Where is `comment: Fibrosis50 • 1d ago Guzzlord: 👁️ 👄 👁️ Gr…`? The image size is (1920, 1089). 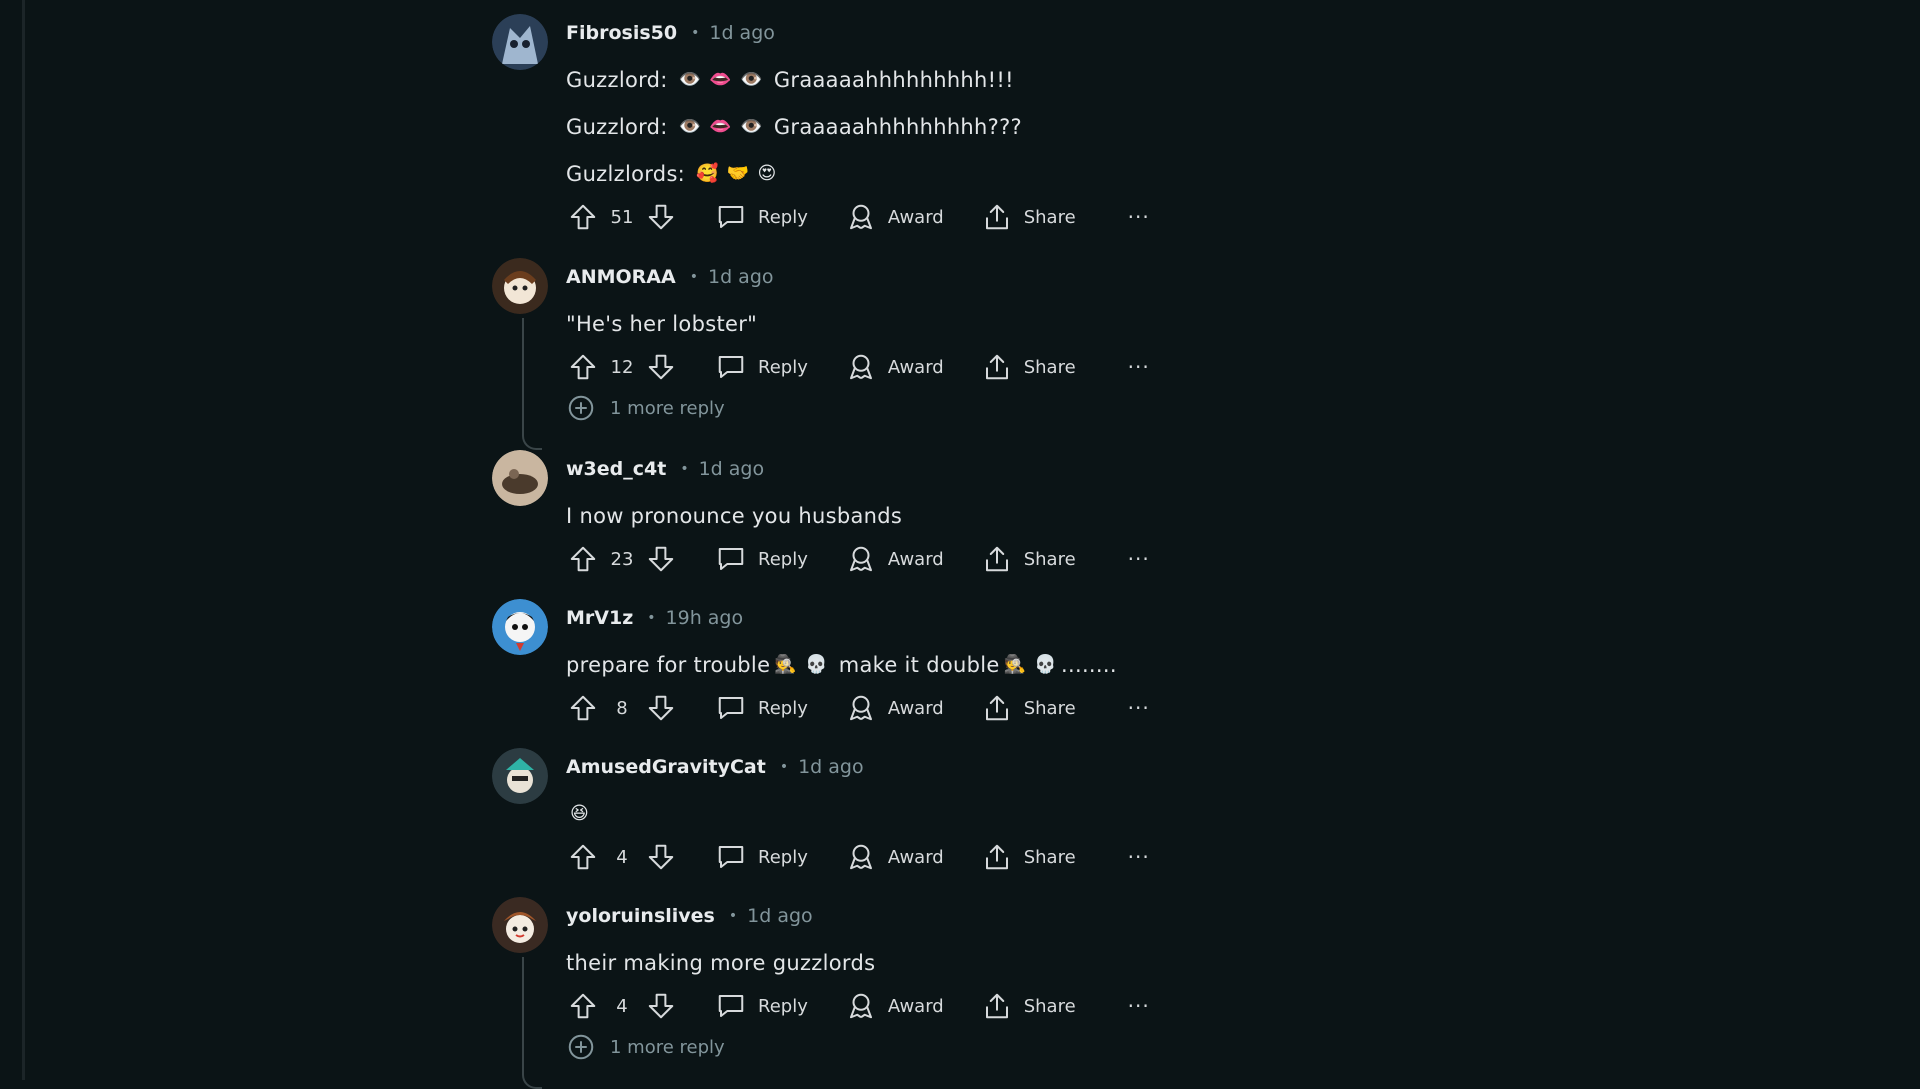 comment: Fibrosis50 • 1d ago Guzzlord: 👁️ 👄 👁️ Gr… is located at coordinates (872, 132).